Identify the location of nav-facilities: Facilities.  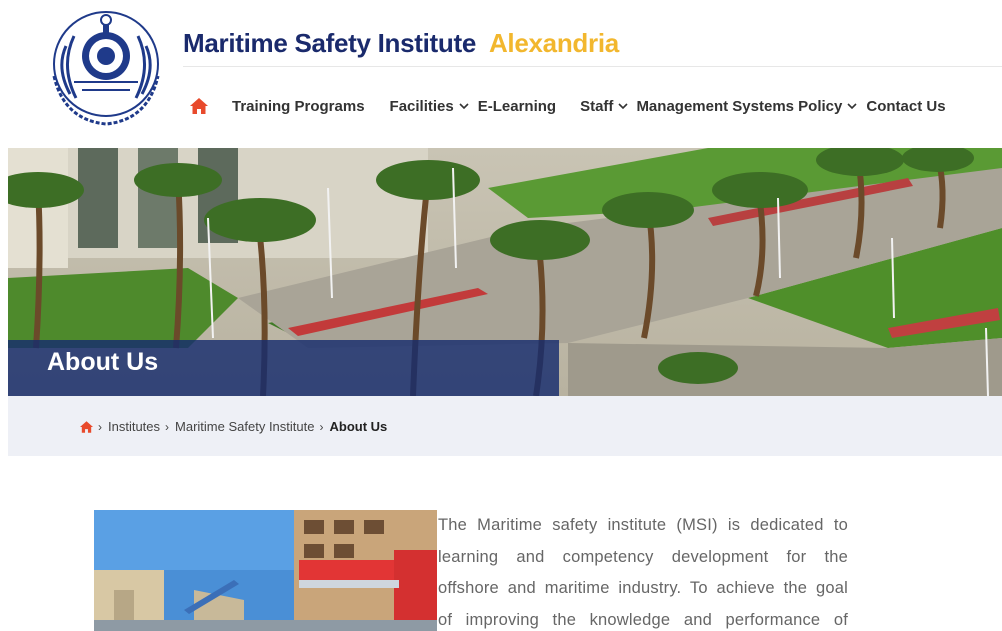
(430, 106).